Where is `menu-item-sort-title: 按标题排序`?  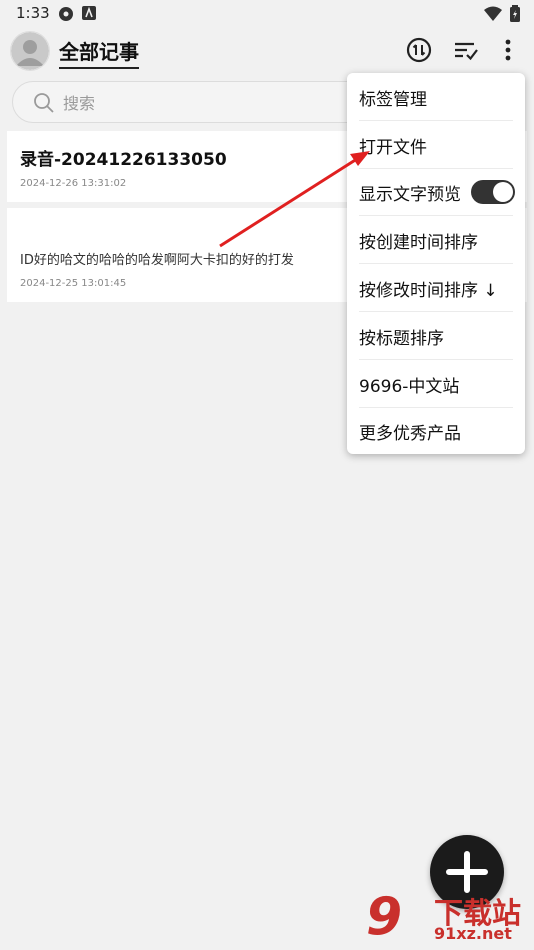 menu-item-sort-title: 按标题排序 is located at coordinates (436, 336).